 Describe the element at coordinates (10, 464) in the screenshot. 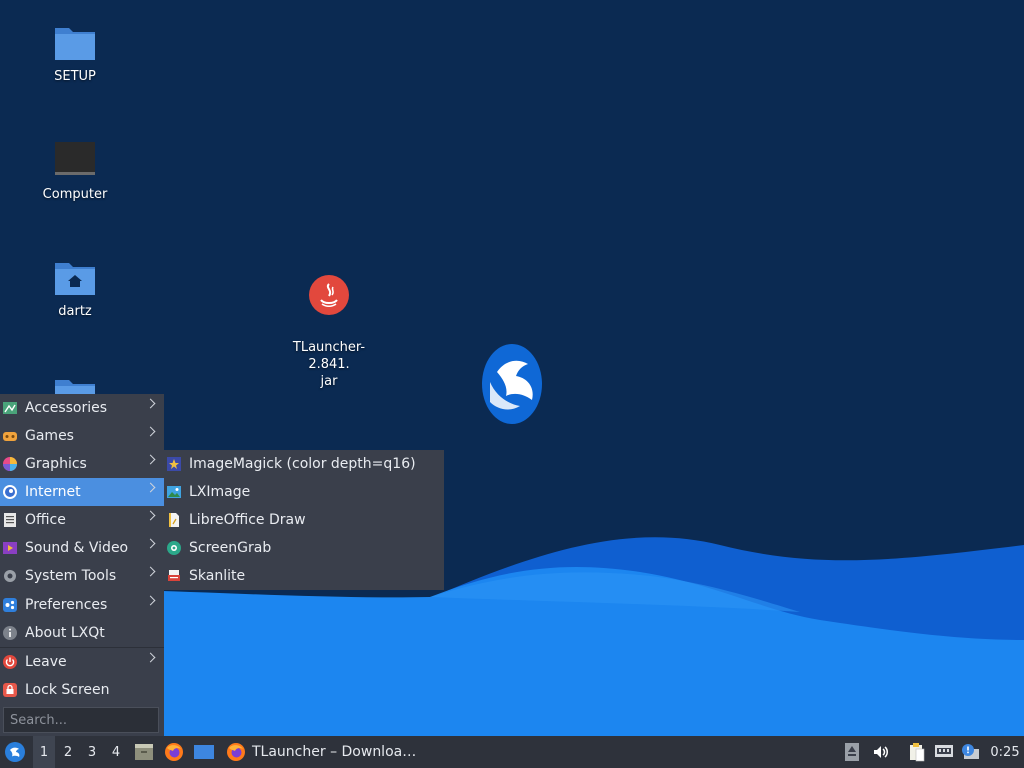

I see `graphics-icon` at that location.